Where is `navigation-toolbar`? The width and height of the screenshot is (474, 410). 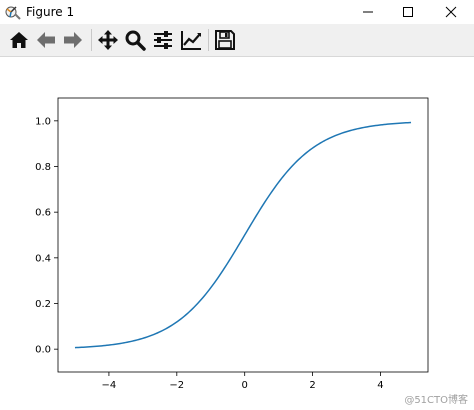
navigation-toolbar is located at coordinates (237, 40).